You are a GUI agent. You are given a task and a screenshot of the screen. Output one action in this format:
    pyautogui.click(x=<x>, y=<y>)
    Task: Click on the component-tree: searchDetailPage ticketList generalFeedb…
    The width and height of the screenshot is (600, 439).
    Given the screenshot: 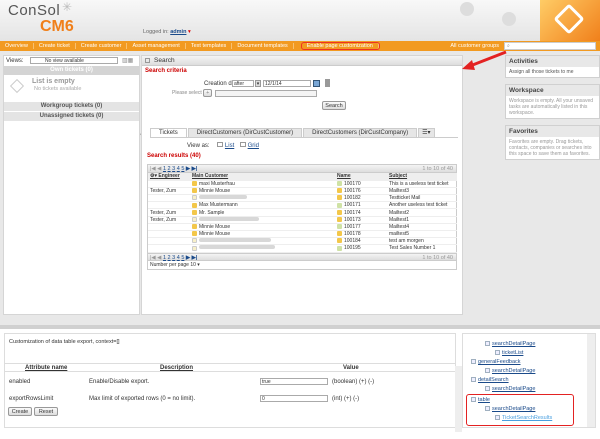 What is the action you would take?
    pyautogui.click(x=529, y=380)
    